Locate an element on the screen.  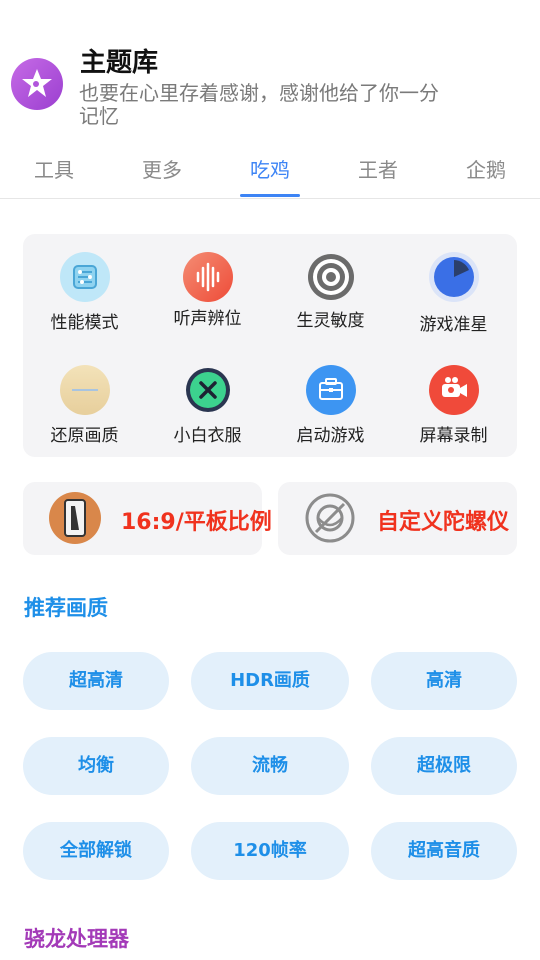
tool-performance-mode: 性能模式 is located at coordinates (84, 292).